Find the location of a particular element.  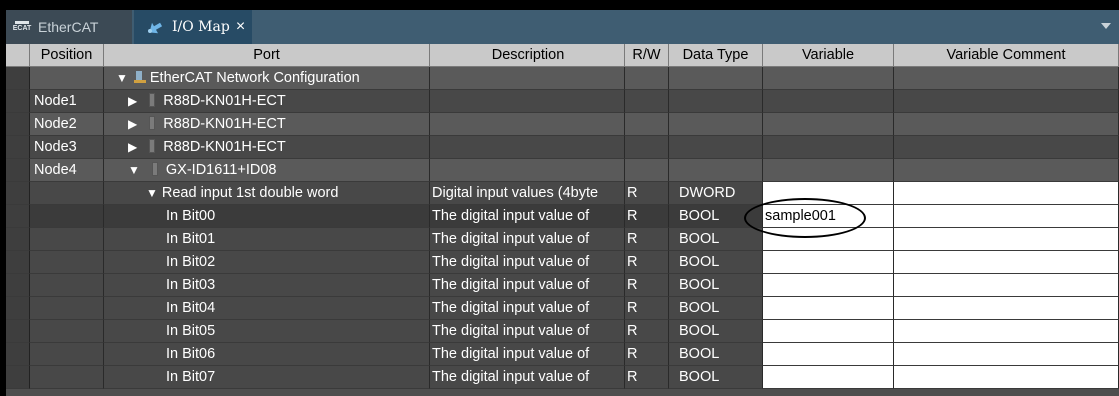

chevron-down-icon is located at coordinates (1106, 26).